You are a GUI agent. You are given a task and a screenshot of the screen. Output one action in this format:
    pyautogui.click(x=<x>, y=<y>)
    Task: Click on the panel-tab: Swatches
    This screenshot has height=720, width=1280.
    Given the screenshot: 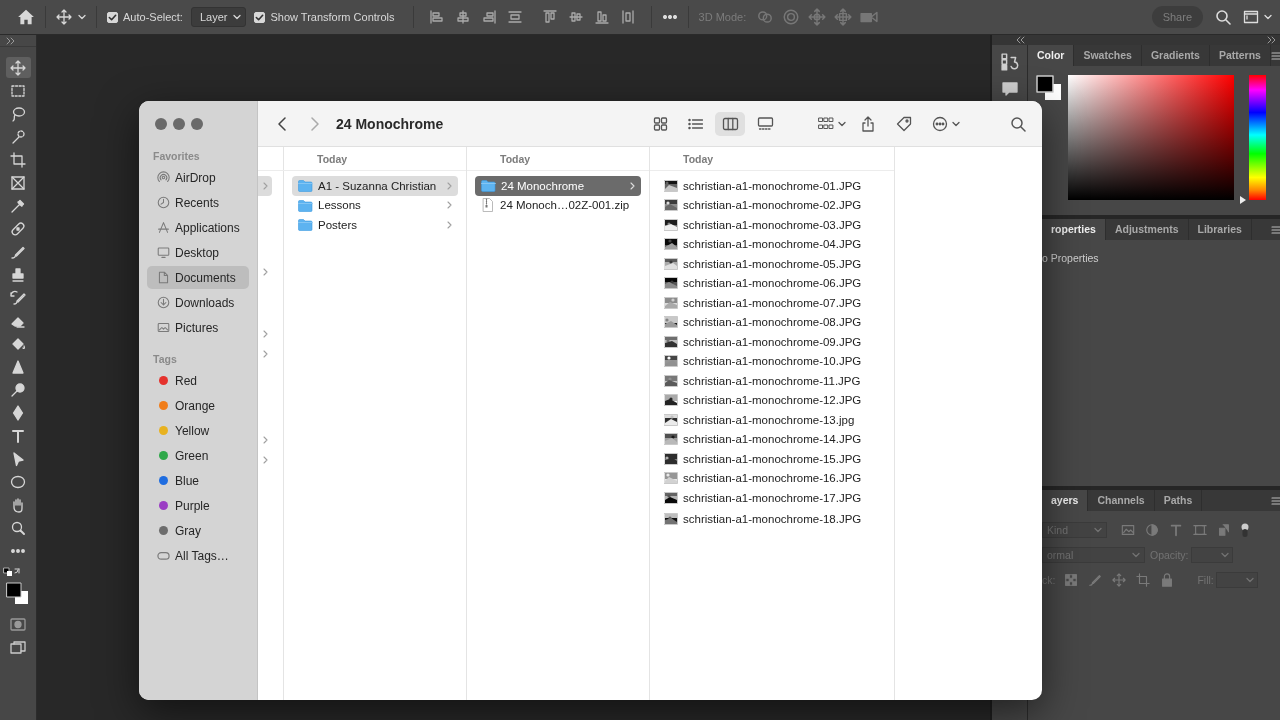 What is the action you would take?
    pyautogui.click(x=1108, y=55)
    